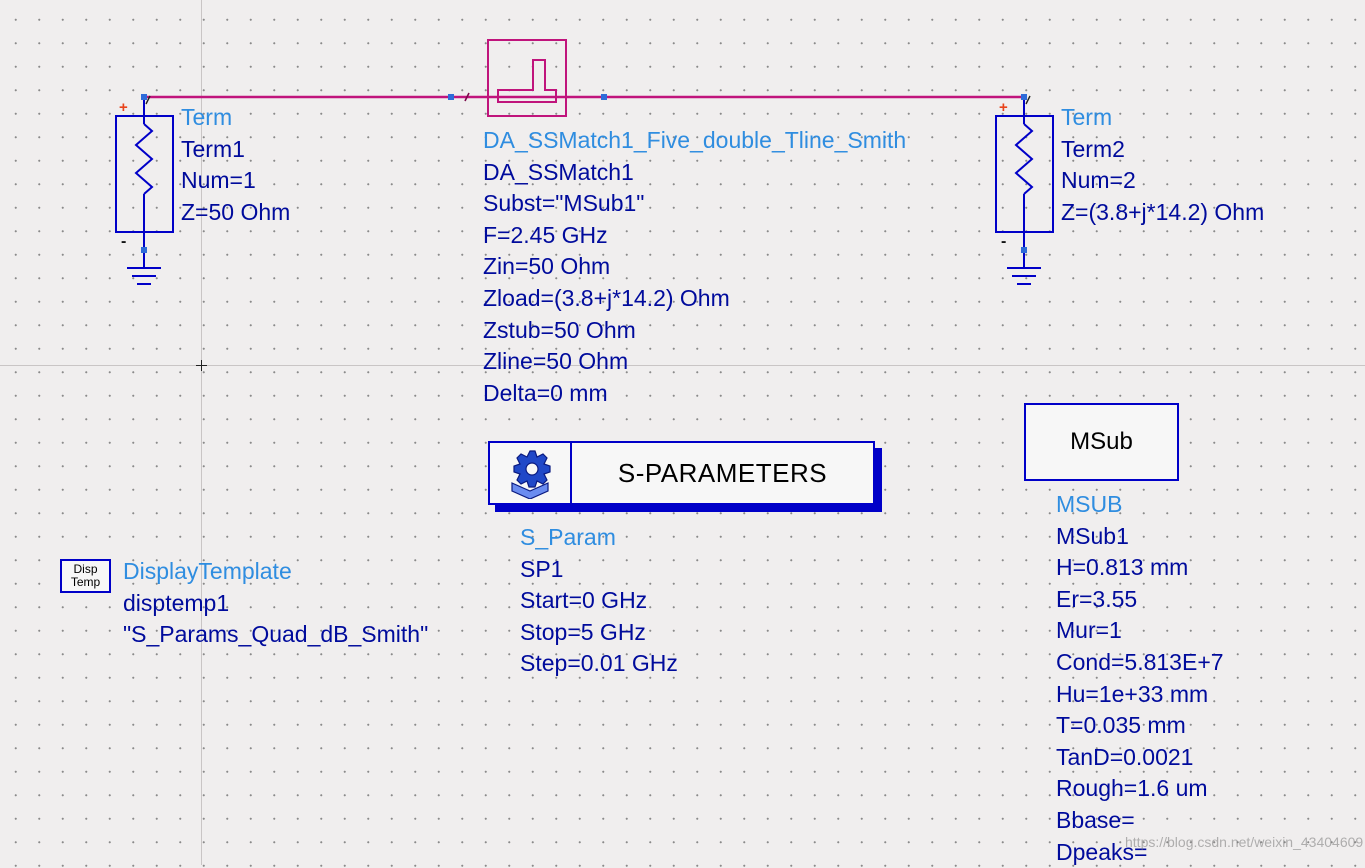 The width and height of the screenshot is (1365, 868). I want to click on sparam-header: S_Param, so click(568, 537).